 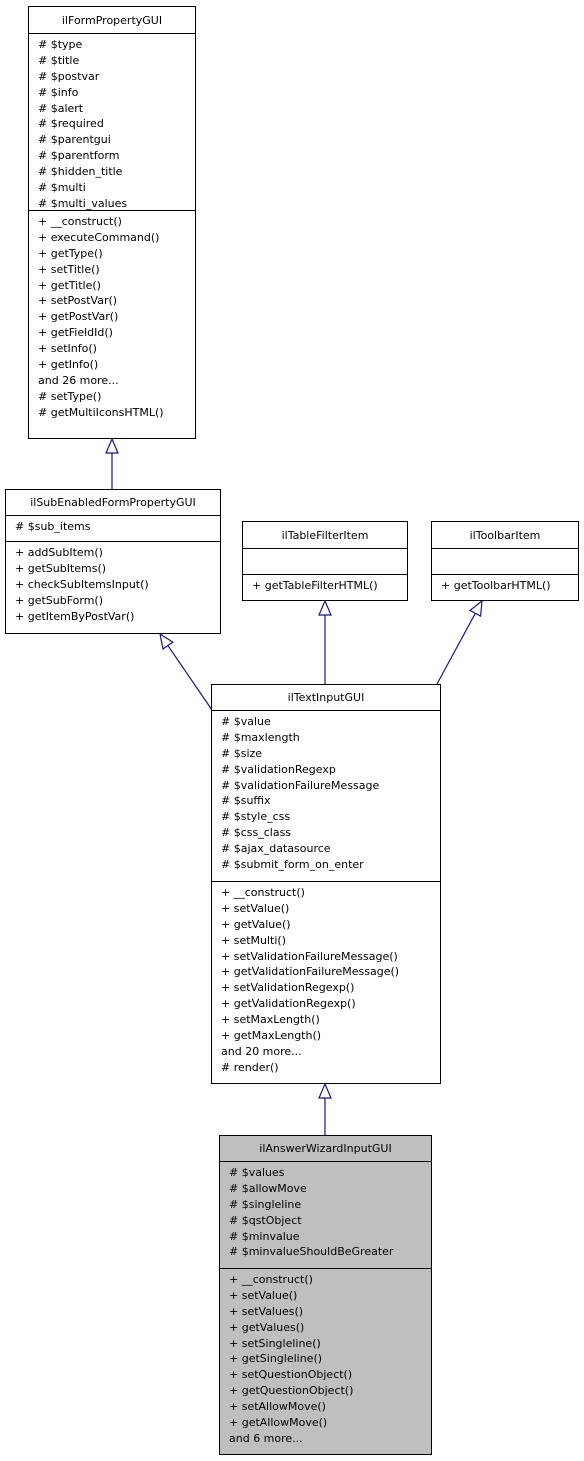 I want to click on method: + setValidationFailureMessage(), so click(x=309, y=956).